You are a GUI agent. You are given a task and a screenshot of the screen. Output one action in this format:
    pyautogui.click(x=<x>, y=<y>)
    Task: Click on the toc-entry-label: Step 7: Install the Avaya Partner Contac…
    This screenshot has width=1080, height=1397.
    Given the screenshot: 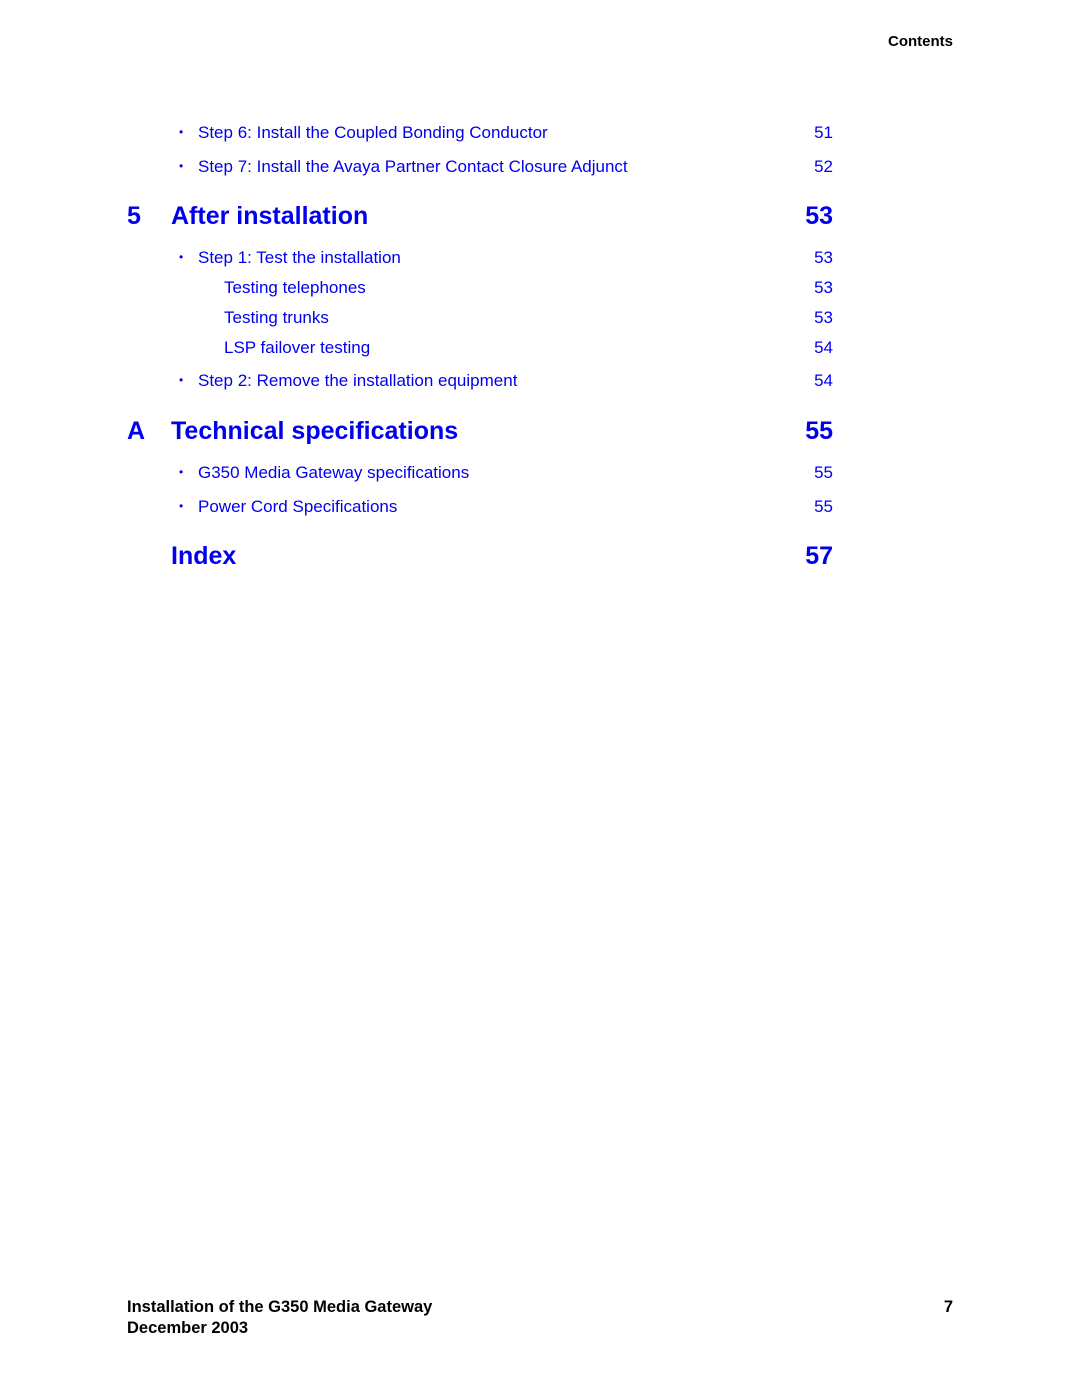 What is the action you would take?
    pyautogui.click(x=413, y=167)
    